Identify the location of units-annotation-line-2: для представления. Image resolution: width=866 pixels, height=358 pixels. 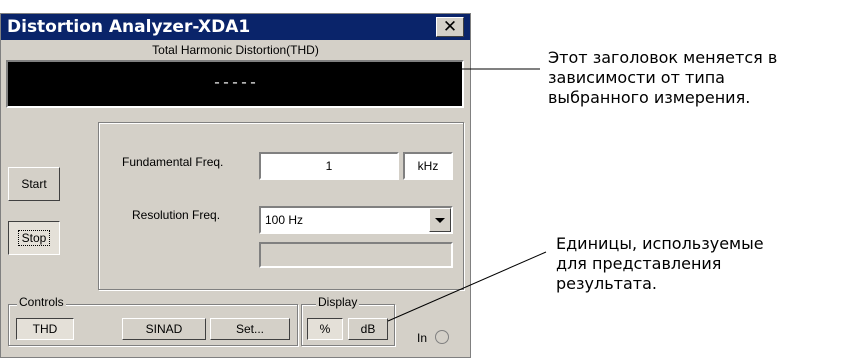
(639, 263).